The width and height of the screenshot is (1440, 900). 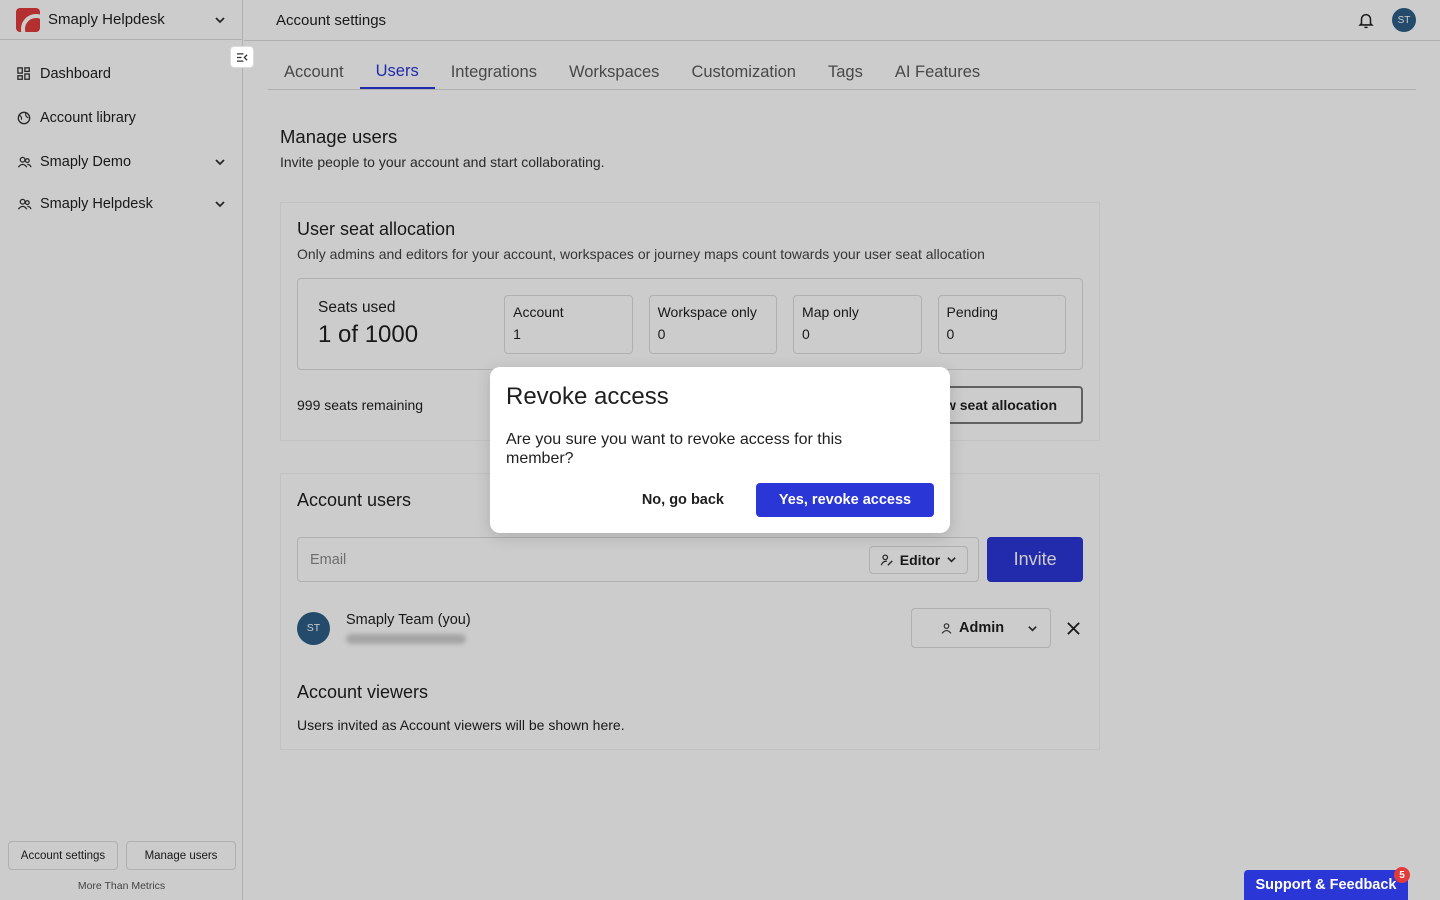 I want to click on support-feedback-button: Support & Feedback 5, so click(x=1327, y=883).